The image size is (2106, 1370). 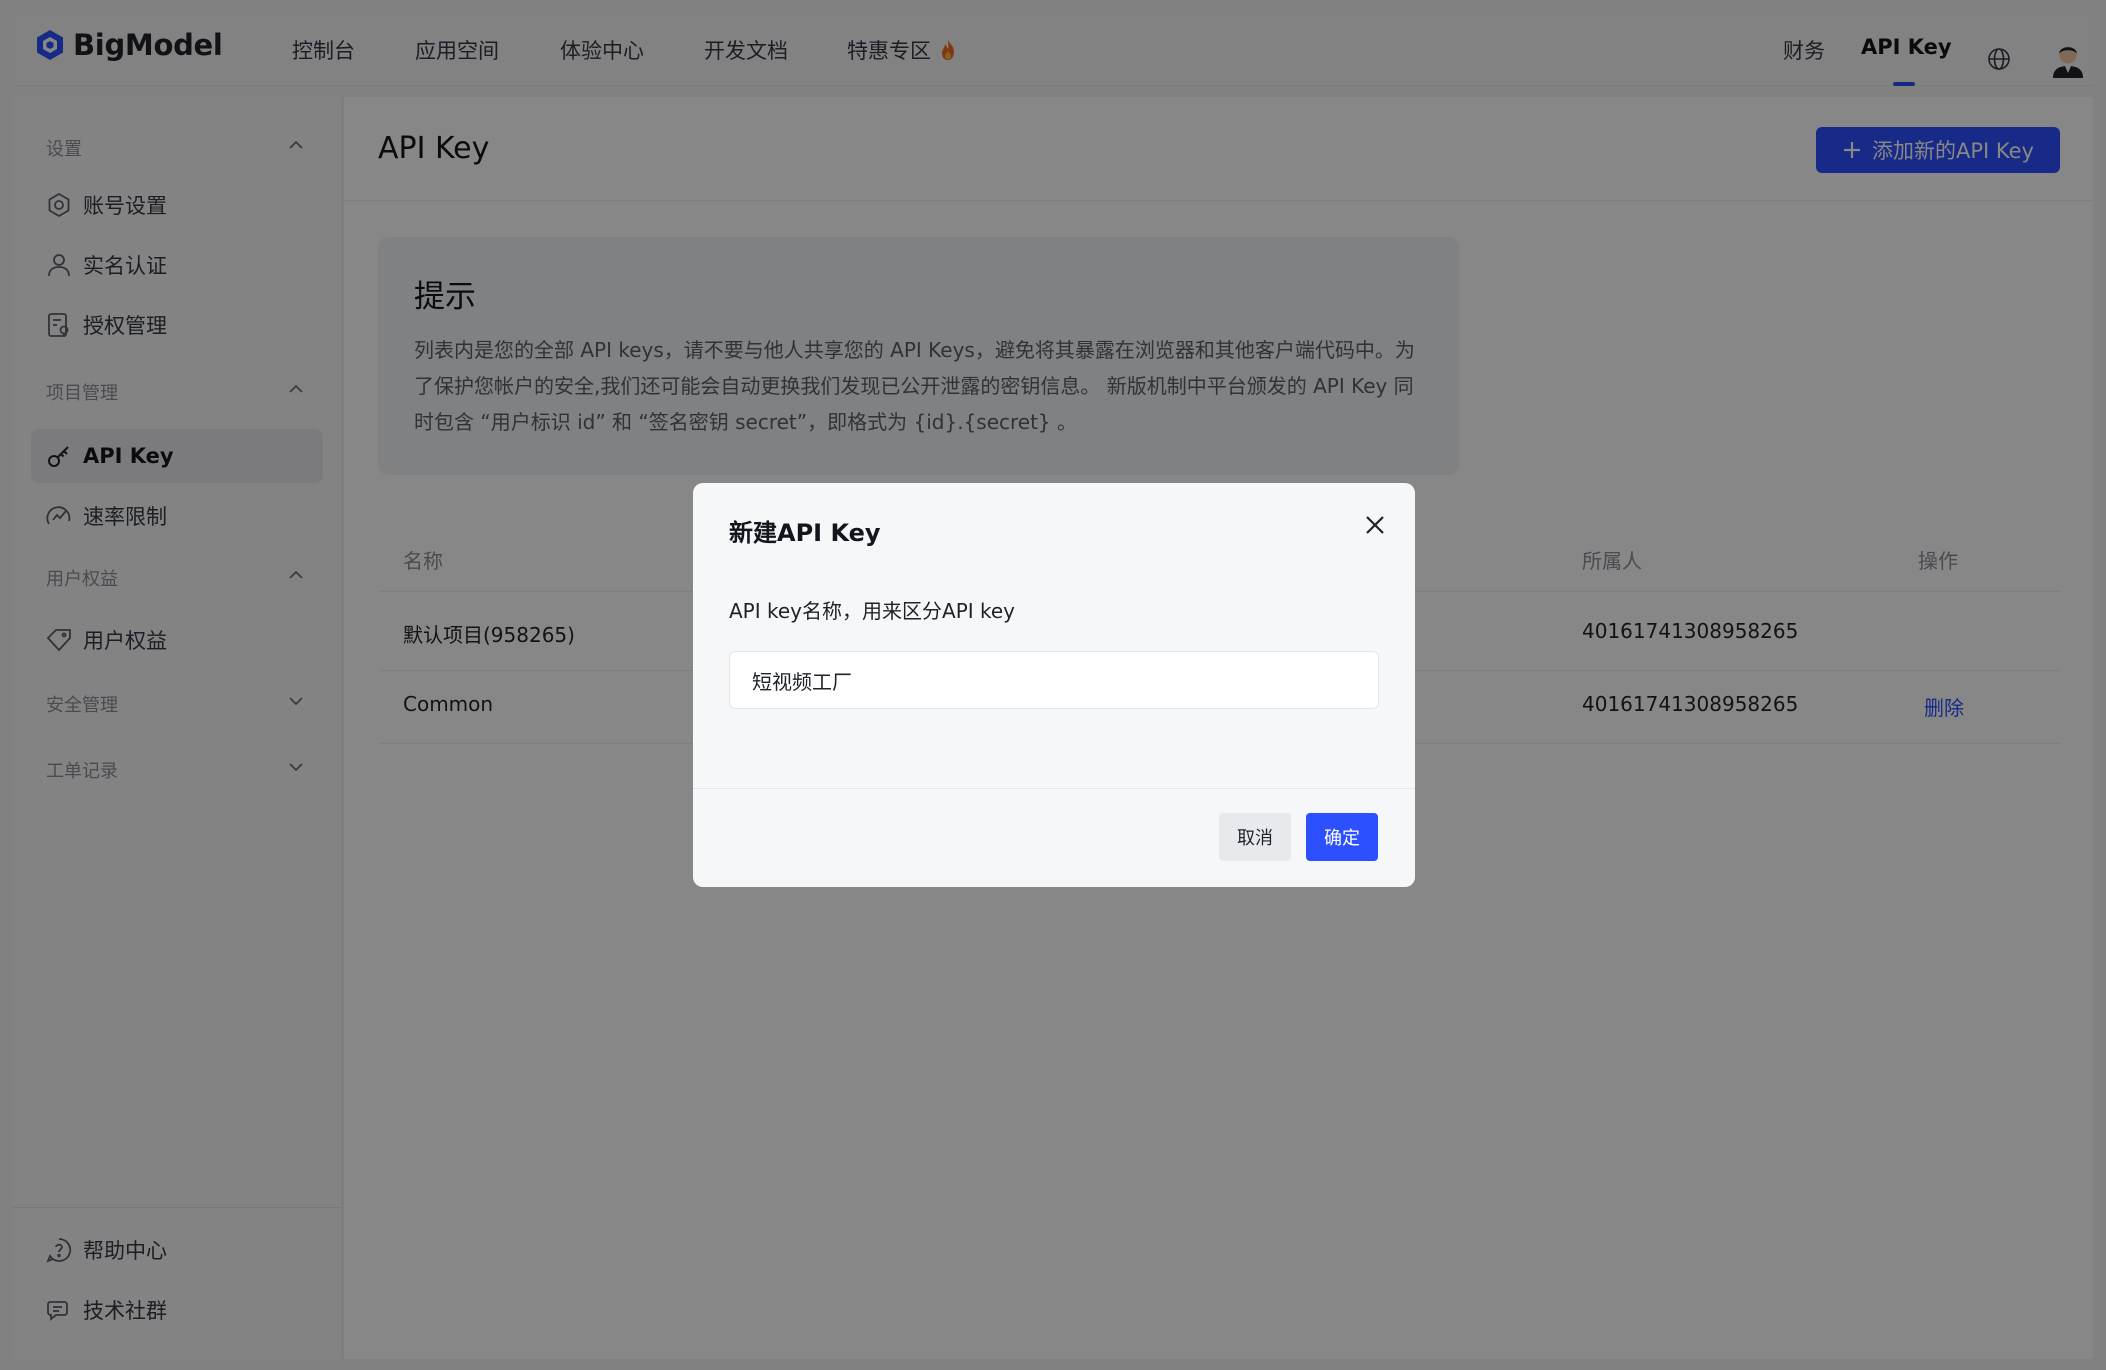 What do you see at coordinates (1054, 680) in the screenshot?
I see `api-key-name-input` at bounding box center [1054, 680].